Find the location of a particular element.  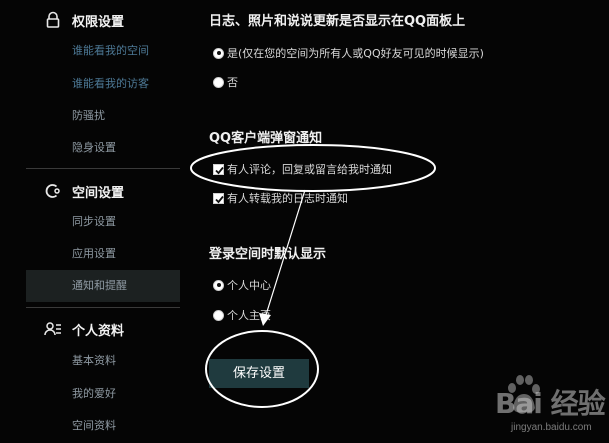

default-option-personal-center: 个人中心 is located at coordinates (242, 285).